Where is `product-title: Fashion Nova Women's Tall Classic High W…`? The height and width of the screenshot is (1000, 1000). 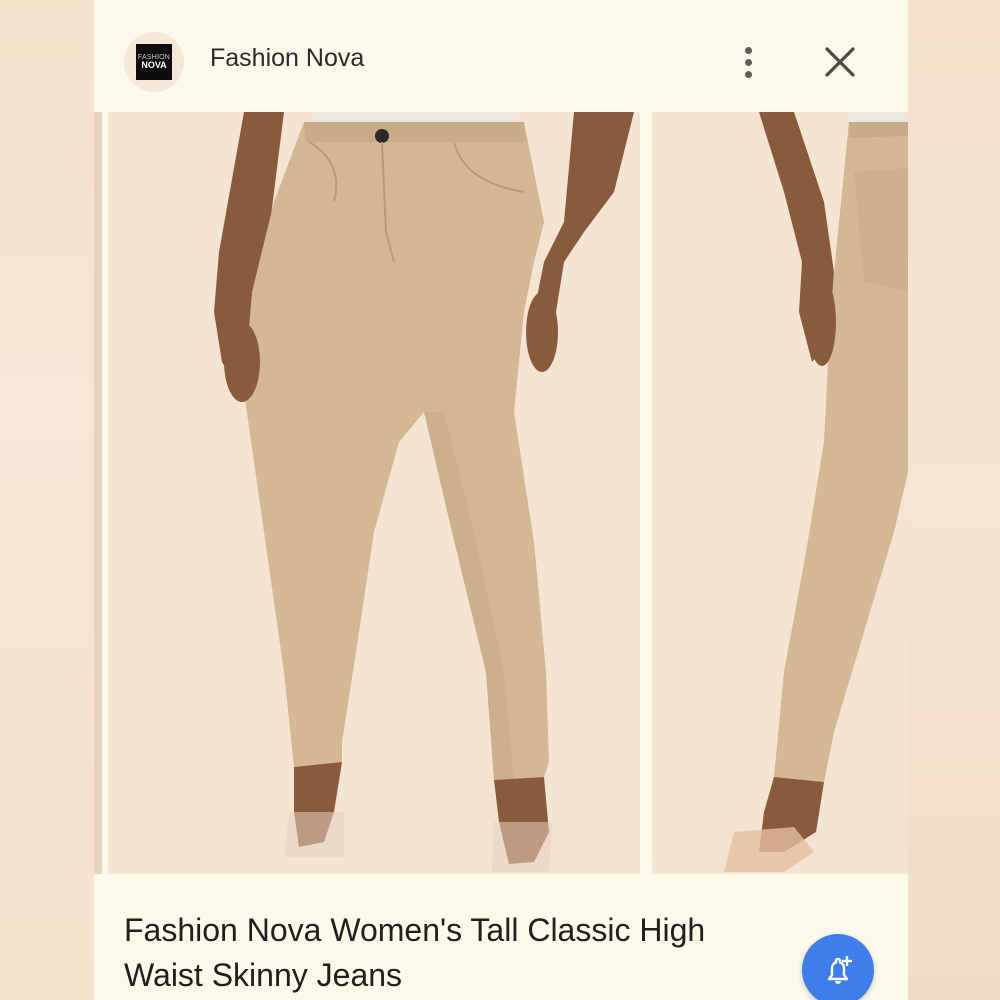 product-title: Fashion Nova Women's Tall Classic High W… is located at coordinates (444, 953).